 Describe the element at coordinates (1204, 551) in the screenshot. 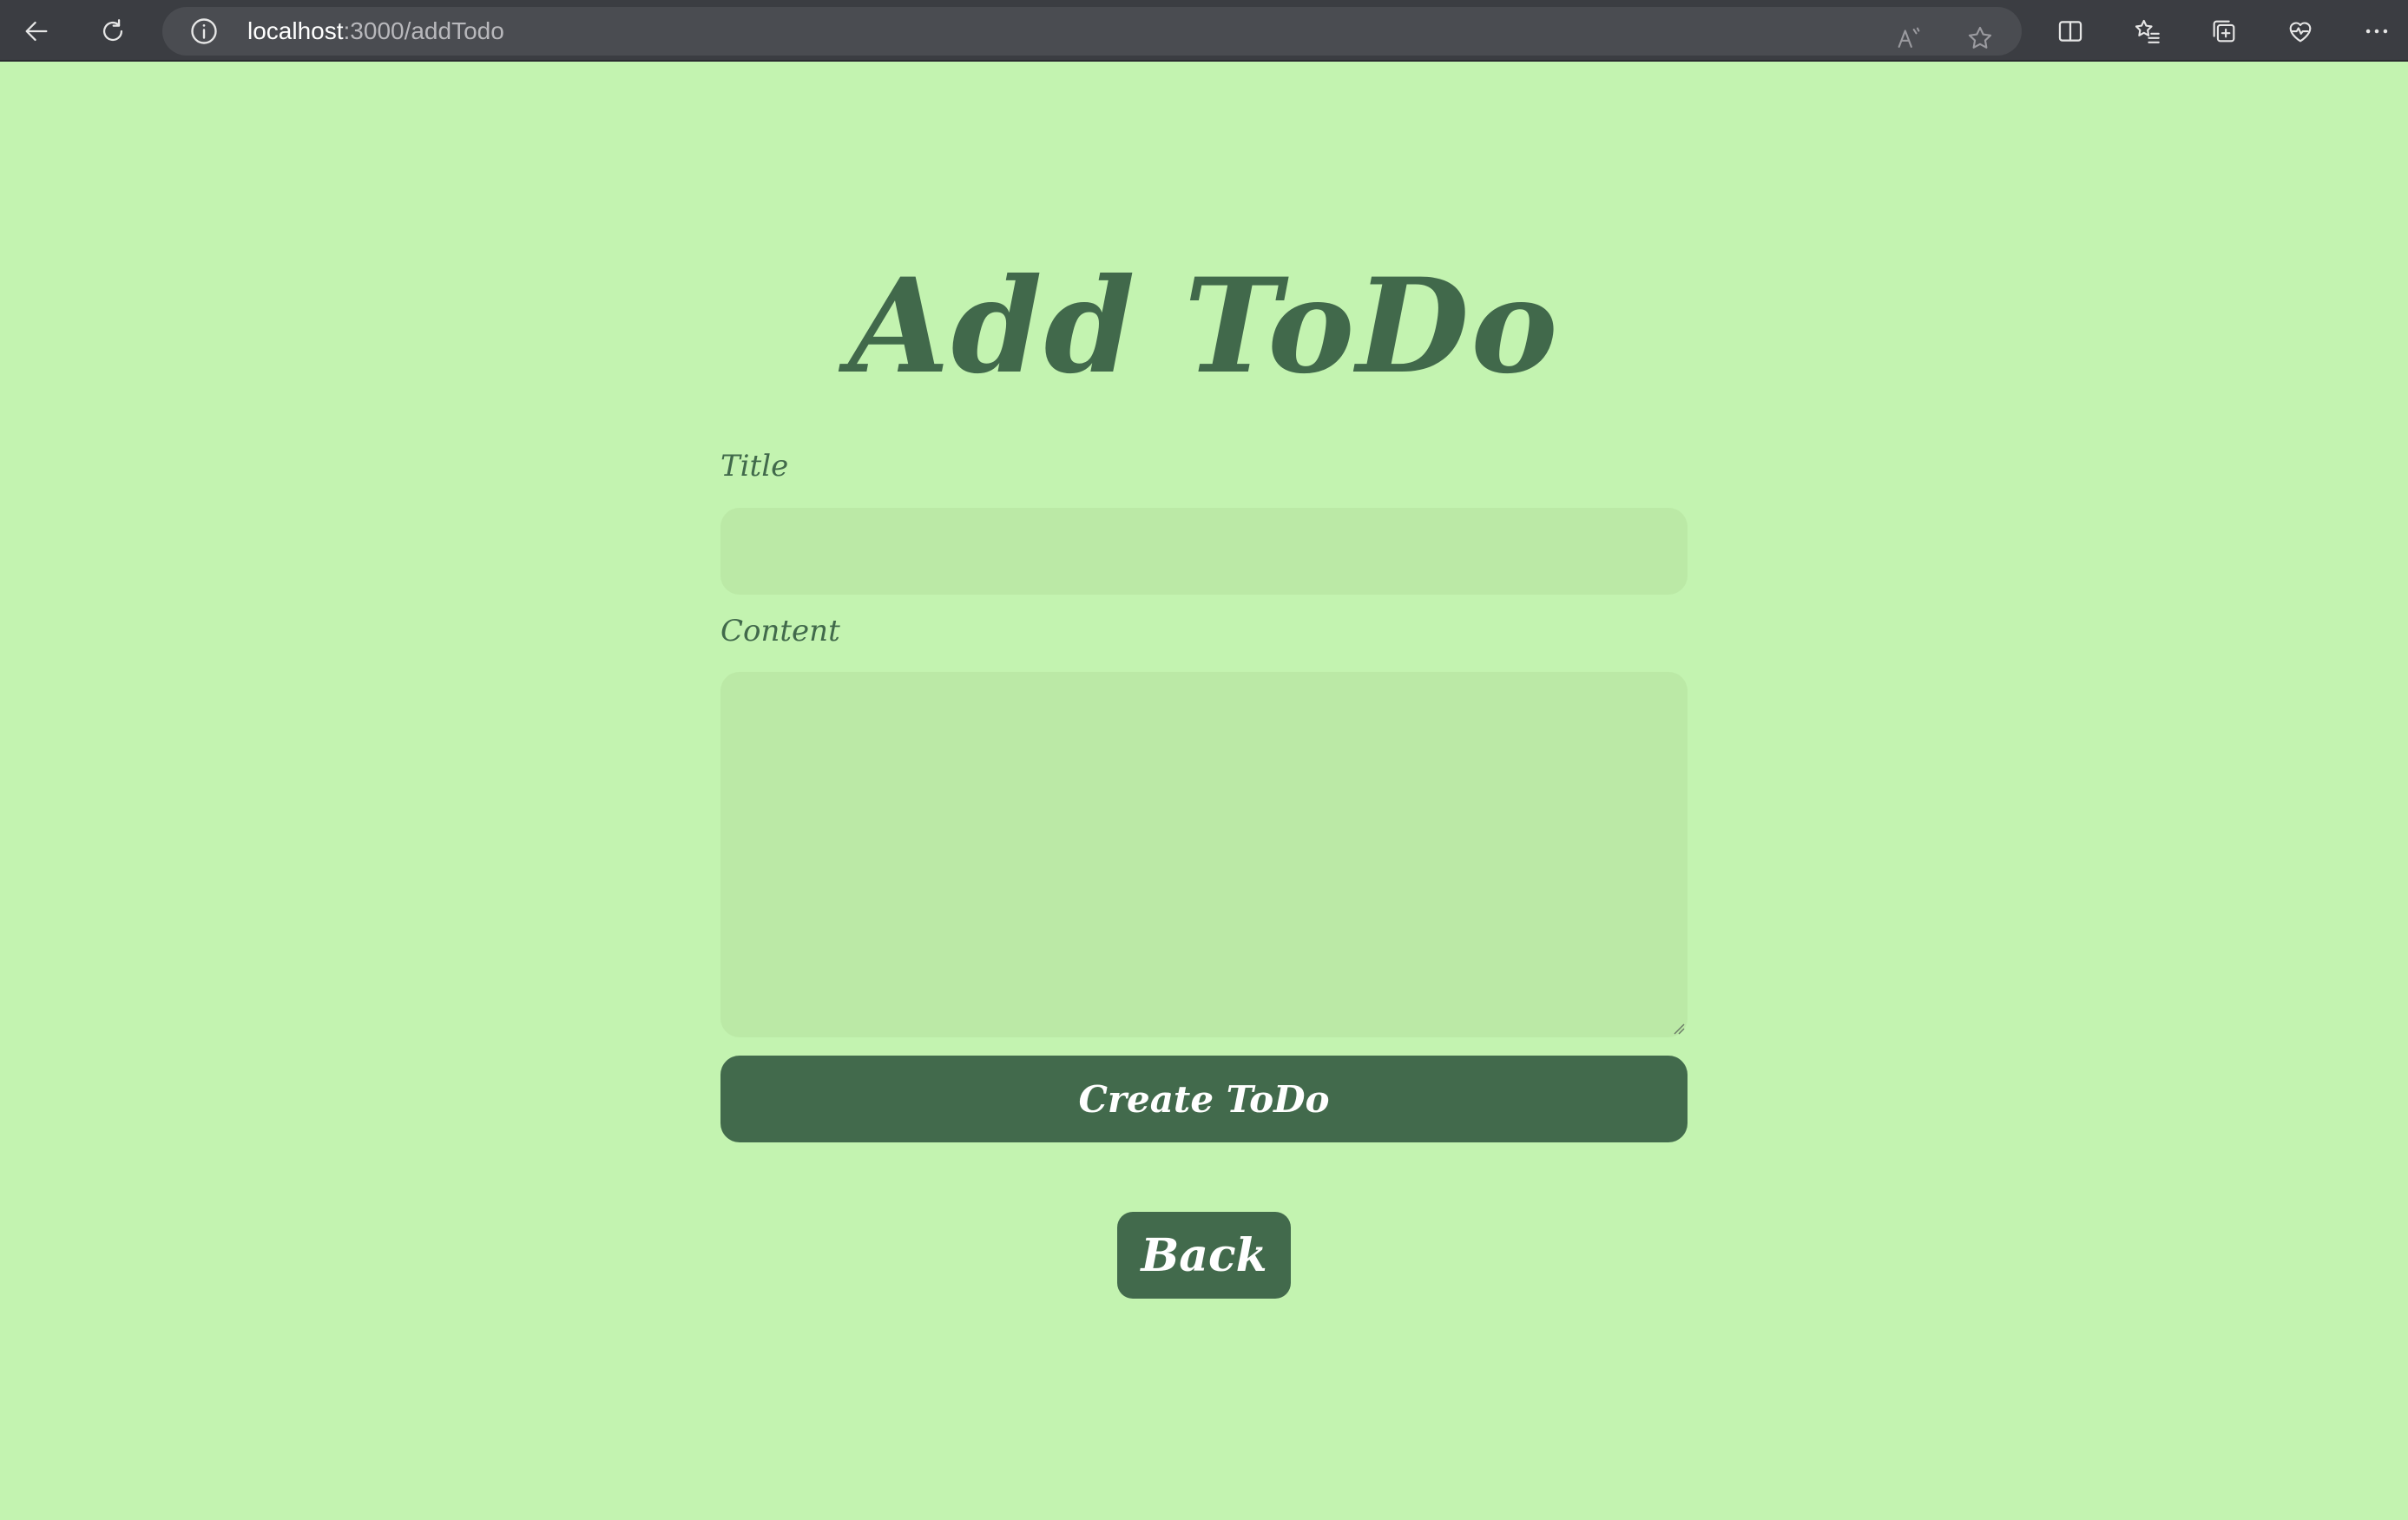

I see `title-input` at that location.